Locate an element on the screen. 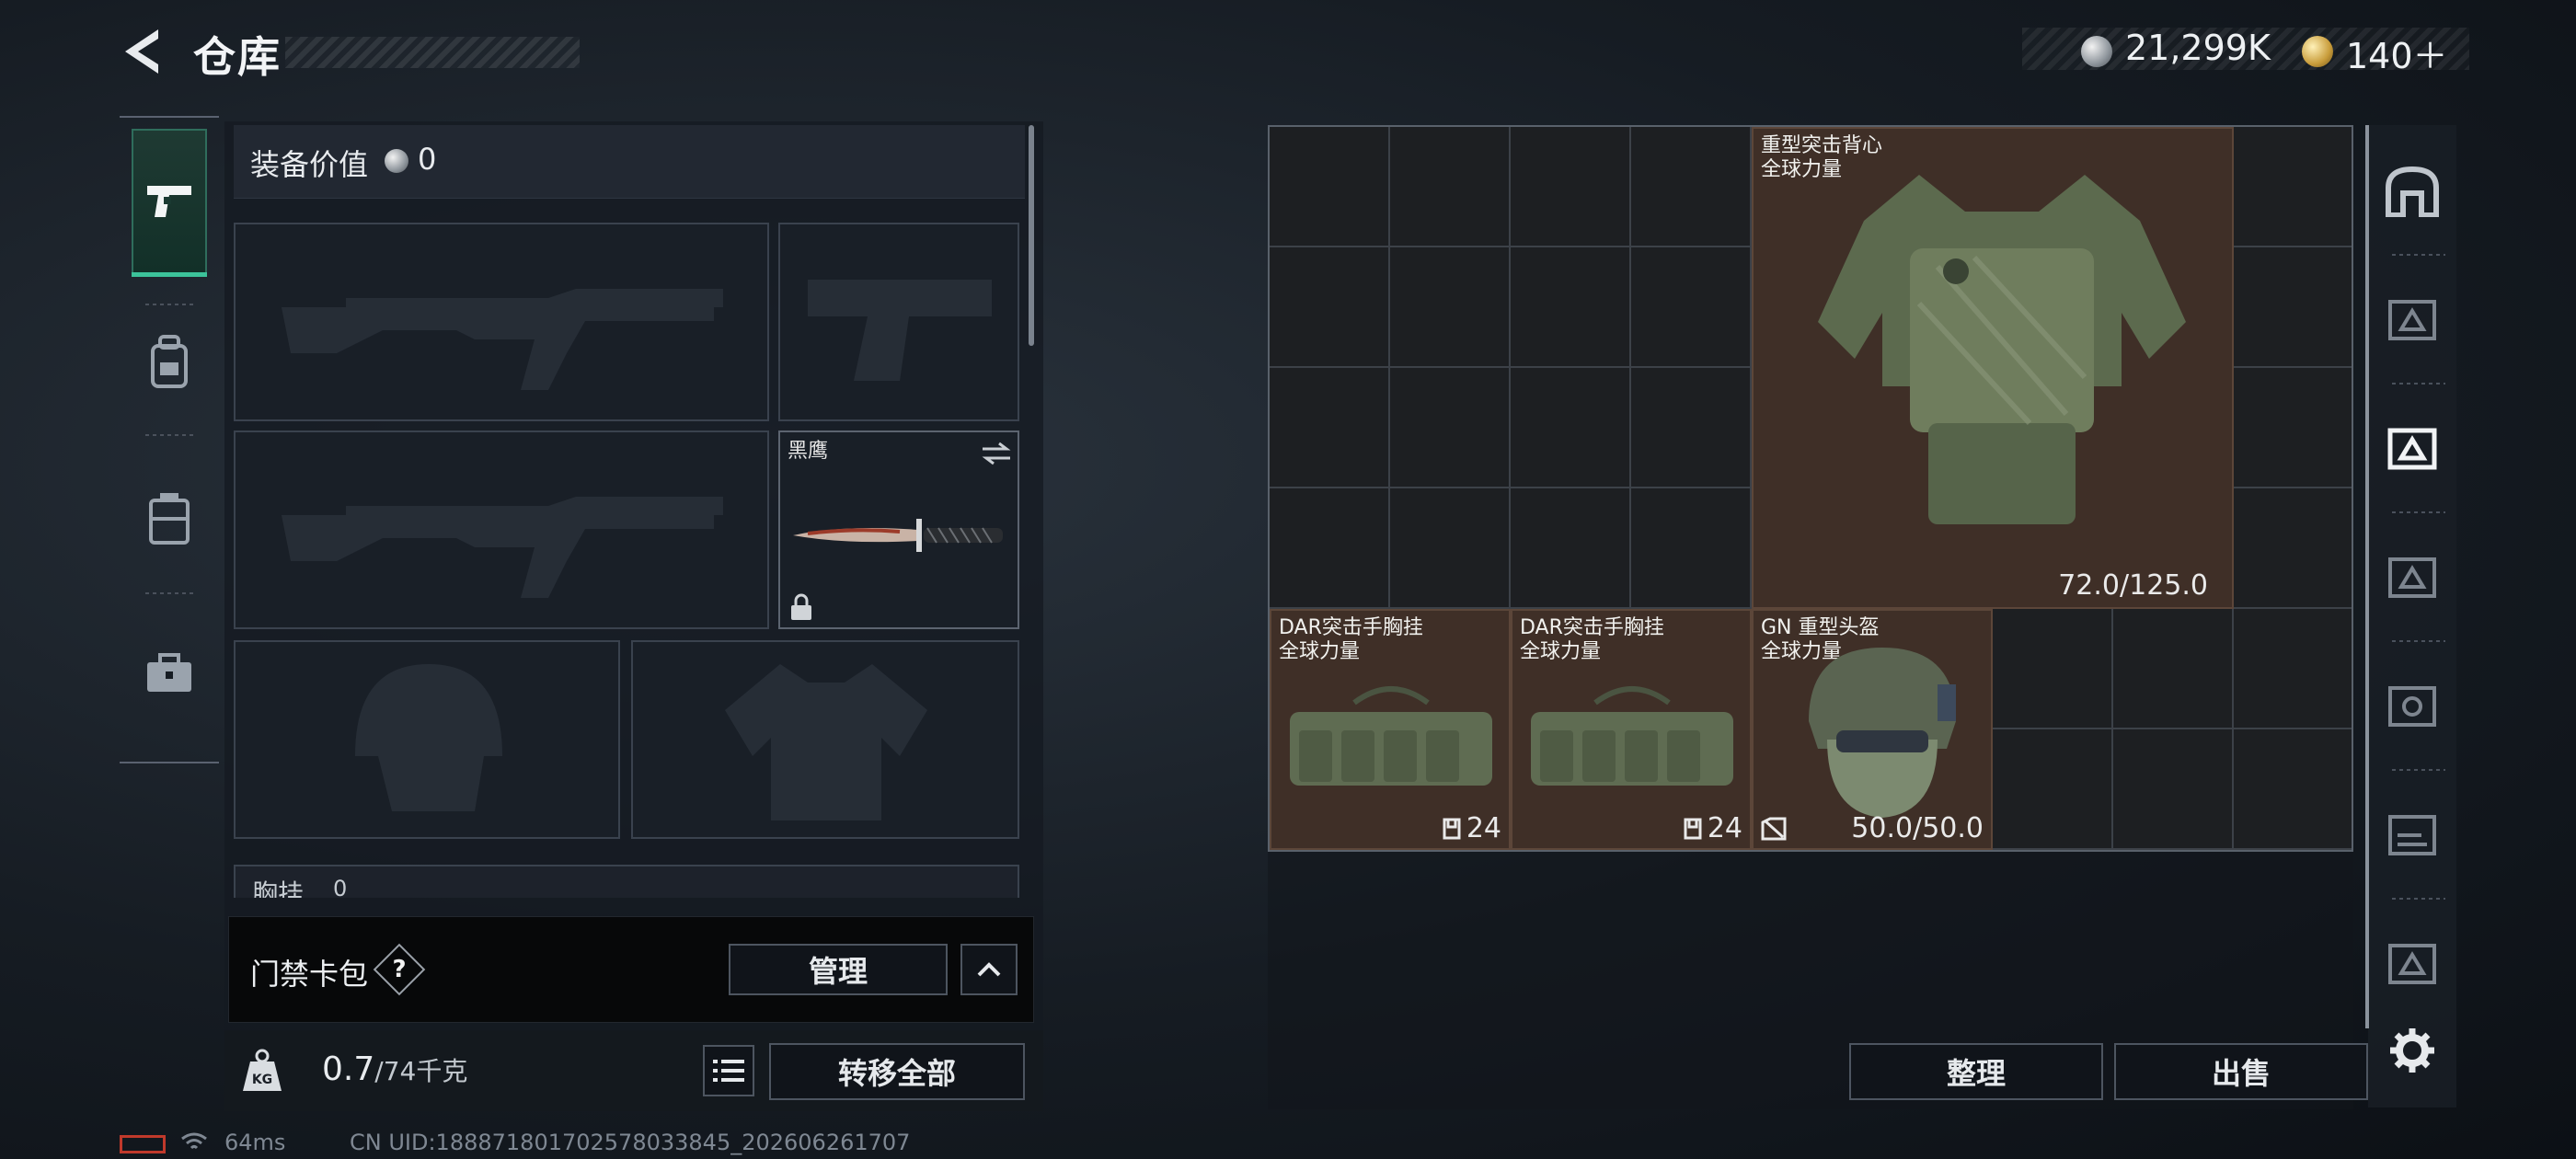 The height and width of the screenshot is (1159, 2576). tab-rig-icon is located at coordinates (169, 518).